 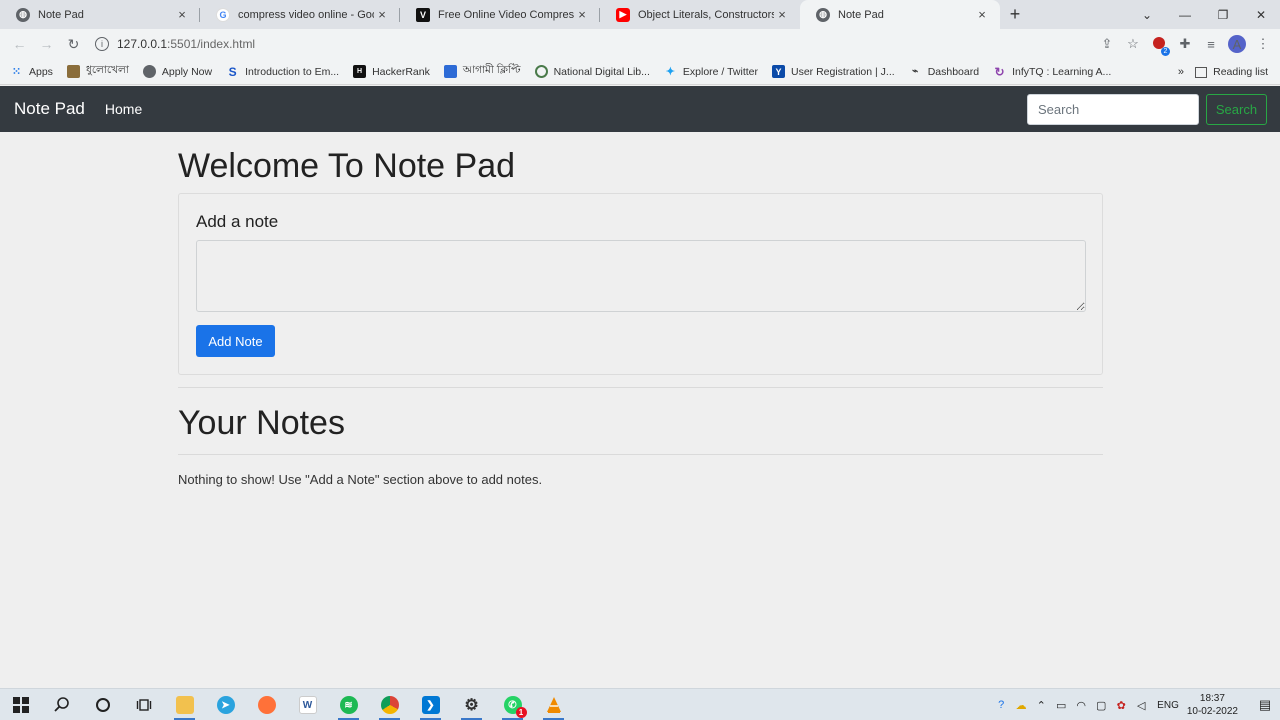 What do you see at coordinates (102, 44) in the screenshot?
I see `site-info-icon: i` at bounding box center [102, 44].